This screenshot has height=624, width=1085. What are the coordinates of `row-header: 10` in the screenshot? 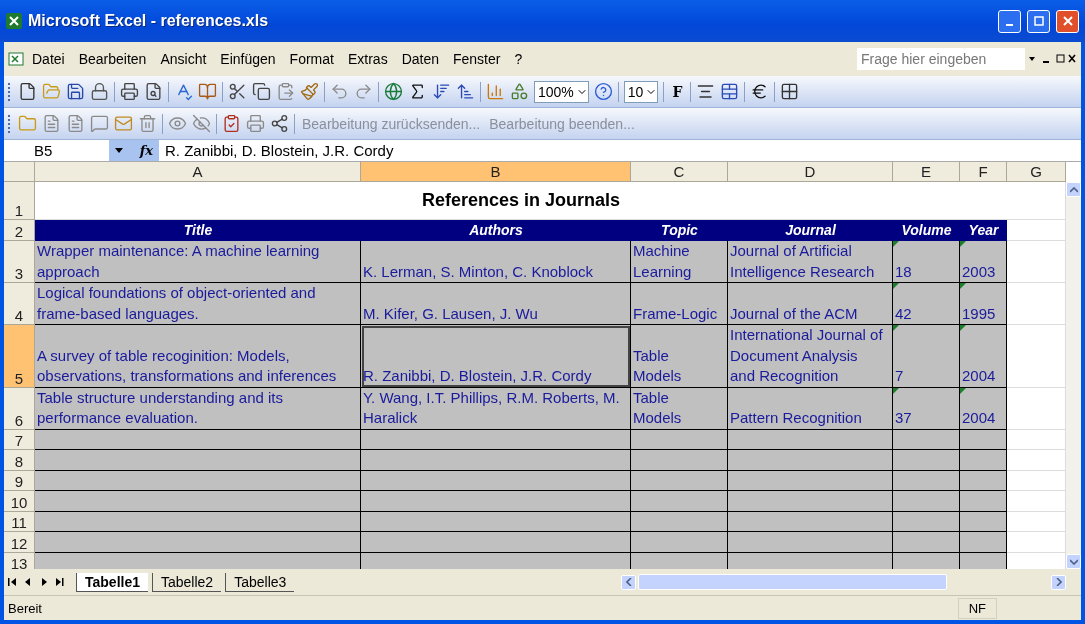 It's located at (19, 501).